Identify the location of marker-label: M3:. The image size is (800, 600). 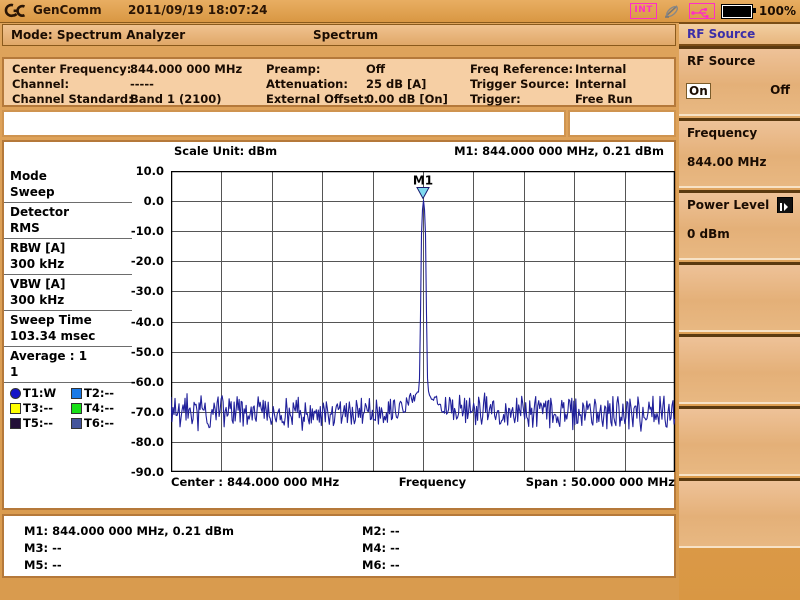
(36, 548).